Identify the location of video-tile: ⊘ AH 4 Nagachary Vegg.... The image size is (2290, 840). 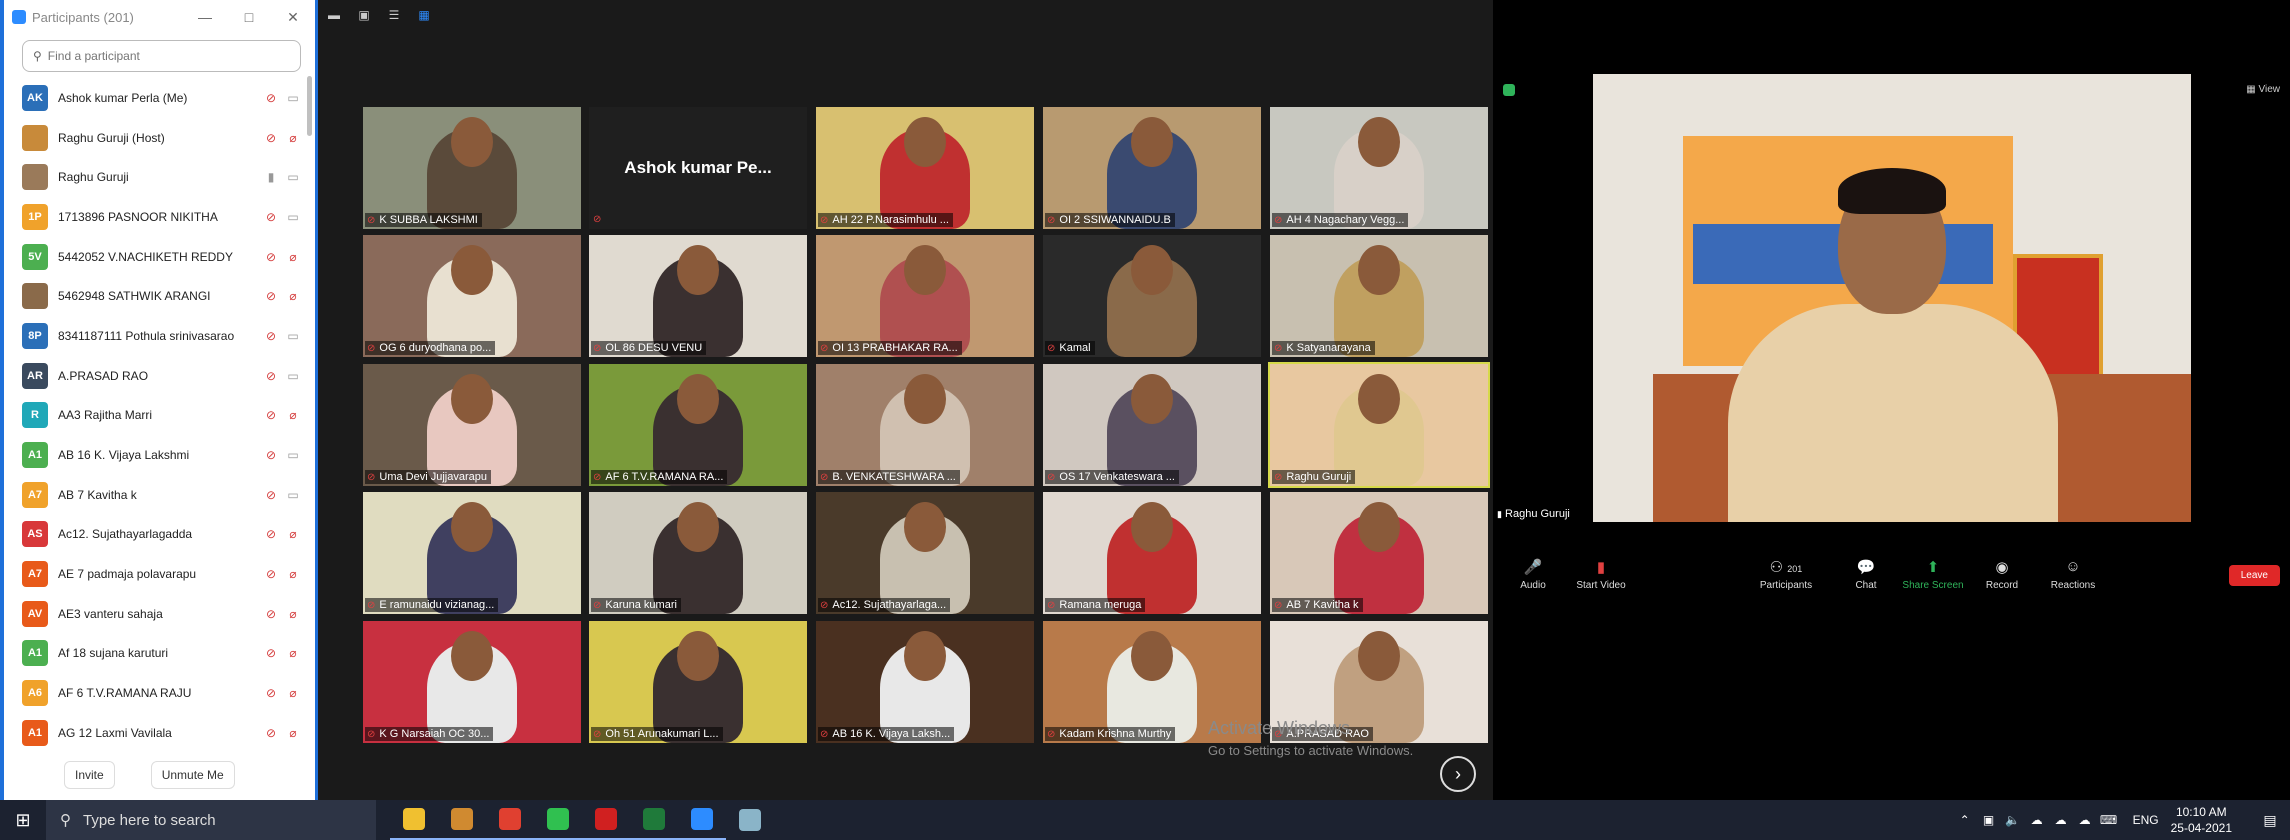
(1379, 168).